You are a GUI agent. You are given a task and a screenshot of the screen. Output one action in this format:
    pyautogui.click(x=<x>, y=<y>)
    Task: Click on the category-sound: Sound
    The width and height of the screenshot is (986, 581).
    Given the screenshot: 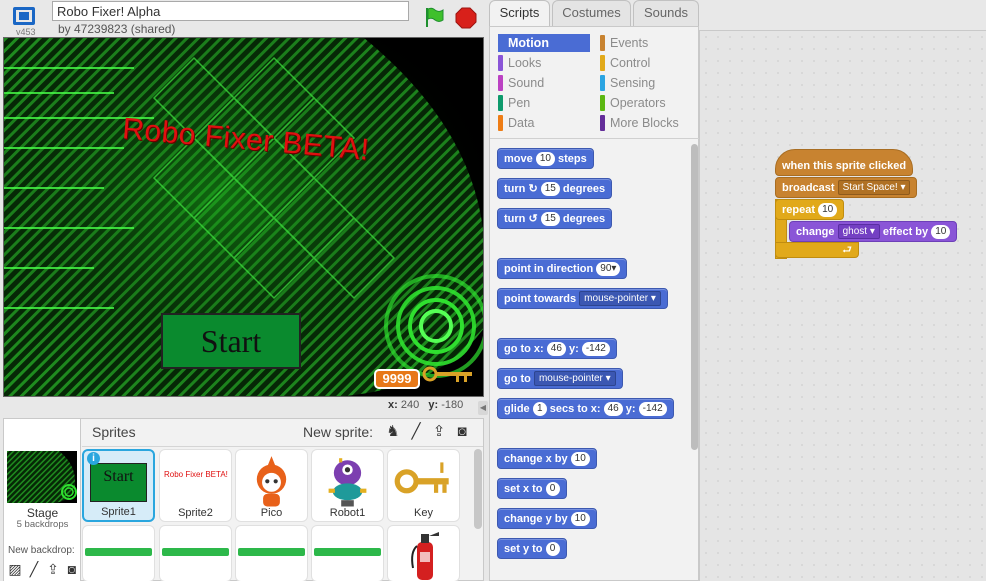 What is the action you would take?
    pyautogui.click(x=544, y=83)
    